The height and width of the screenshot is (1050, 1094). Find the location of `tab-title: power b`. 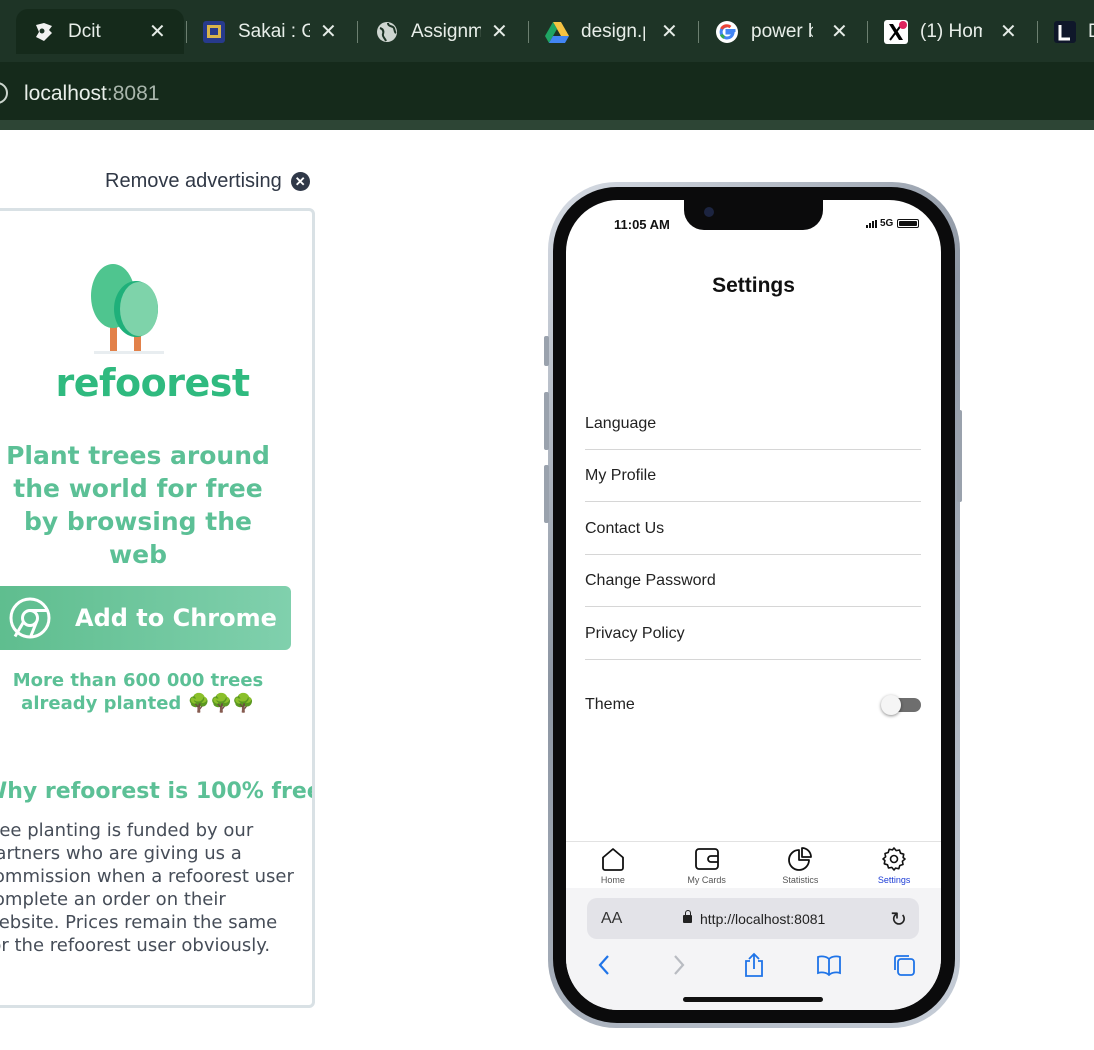

tab-title: power b is located at coordinates (782, 31).